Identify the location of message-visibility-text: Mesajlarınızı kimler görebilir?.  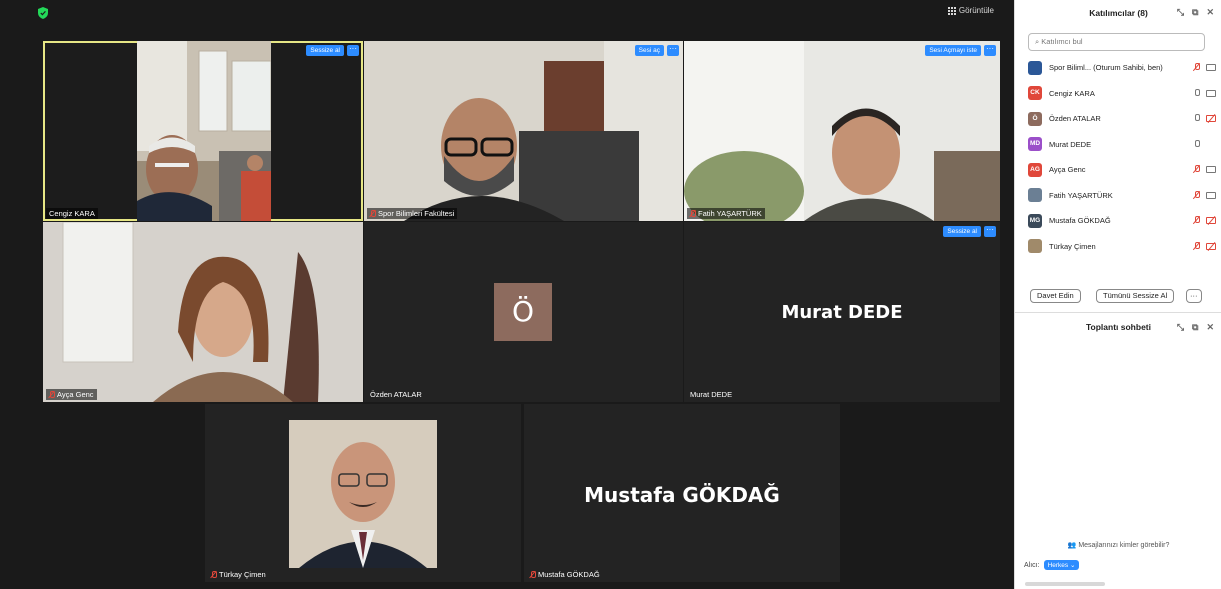
(1124, 545).